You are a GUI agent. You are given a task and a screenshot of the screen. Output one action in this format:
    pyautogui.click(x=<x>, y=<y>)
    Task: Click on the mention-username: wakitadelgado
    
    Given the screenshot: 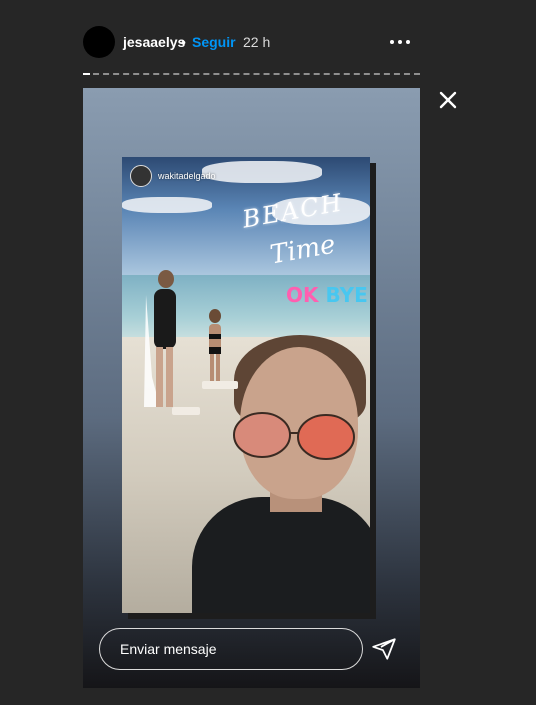 What is the action you would take?
    pyautogui.click(x=187, y=176)
    